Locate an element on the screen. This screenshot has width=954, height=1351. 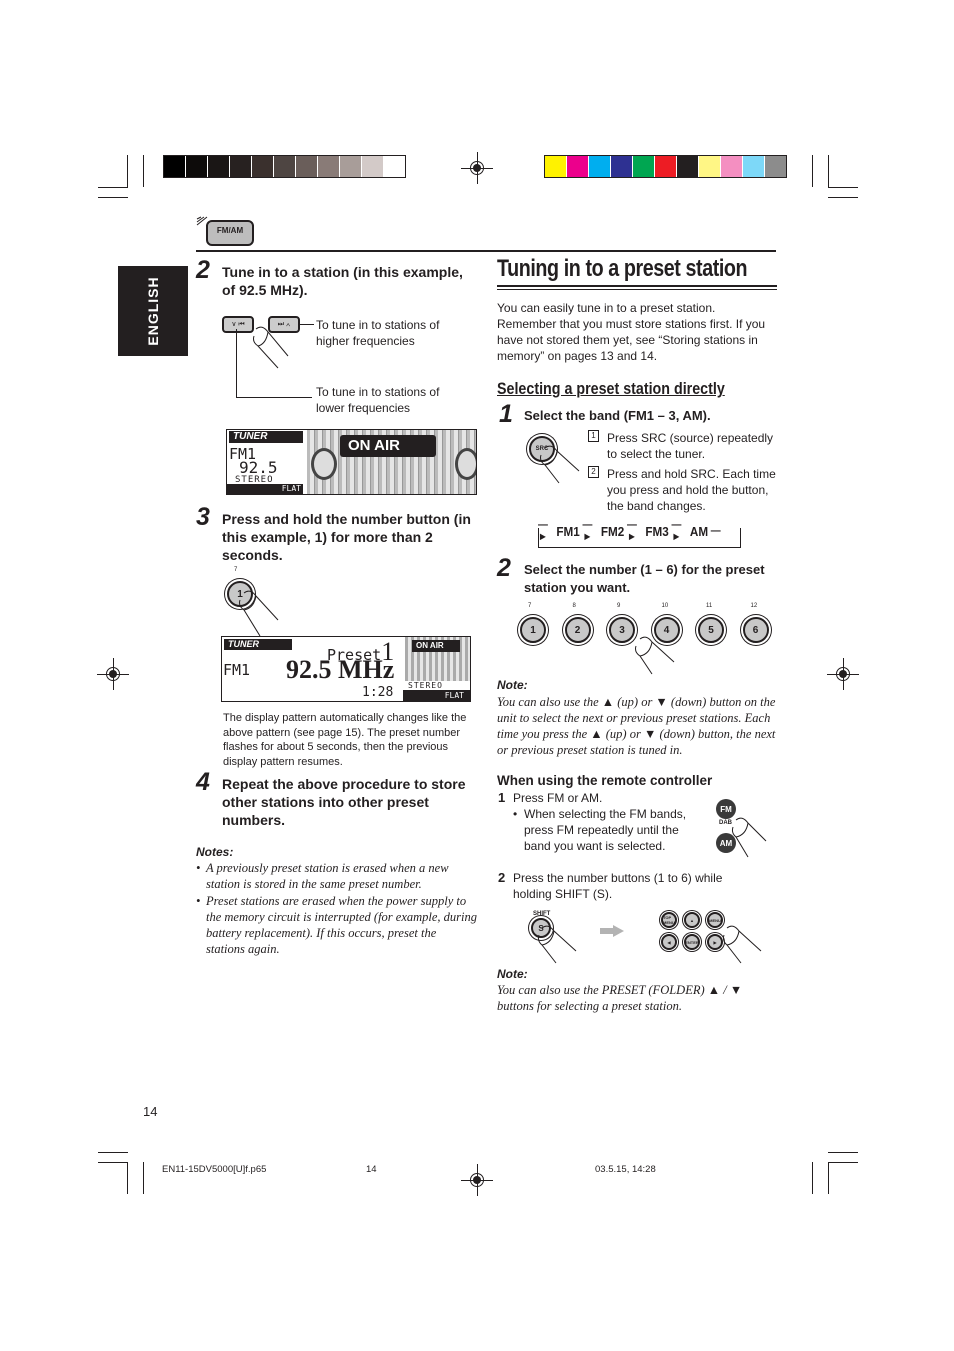
footer-timestamp: 03.5.15, 14:28 is located at coordinates (625, 1169).